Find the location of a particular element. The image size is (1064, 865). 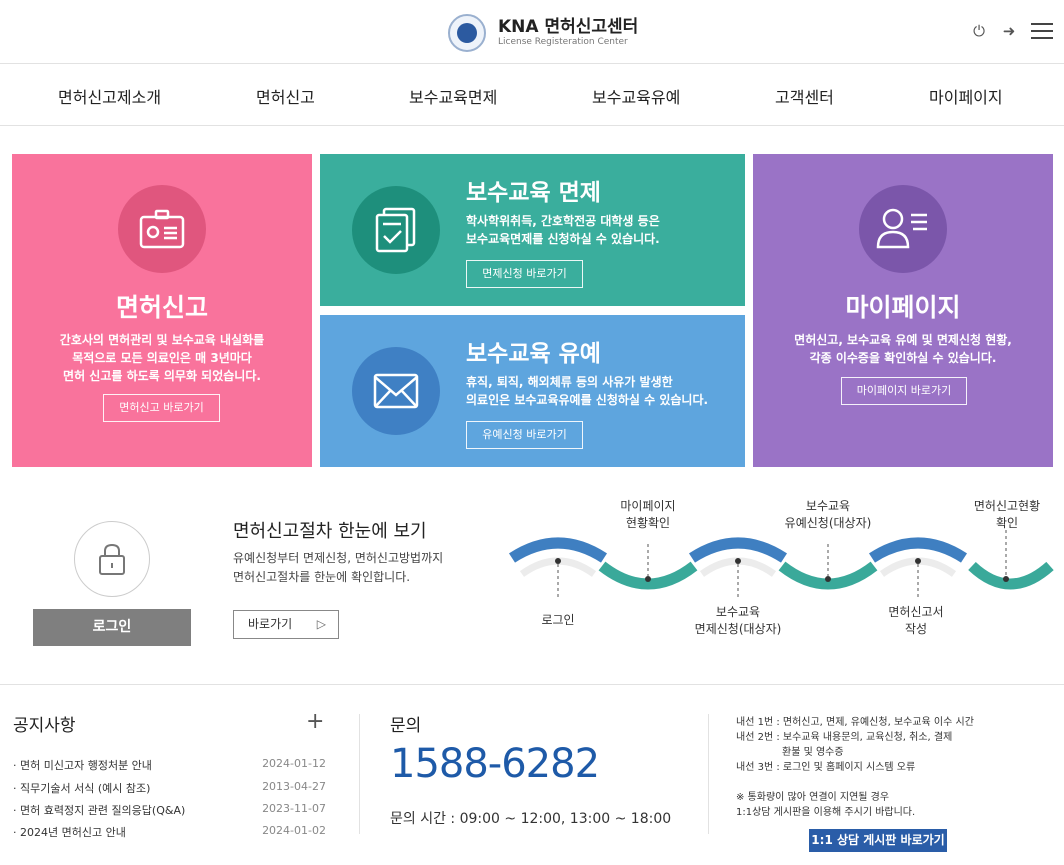

inquiry-phone: 1588-6282 is located at coordinates (495, 764).